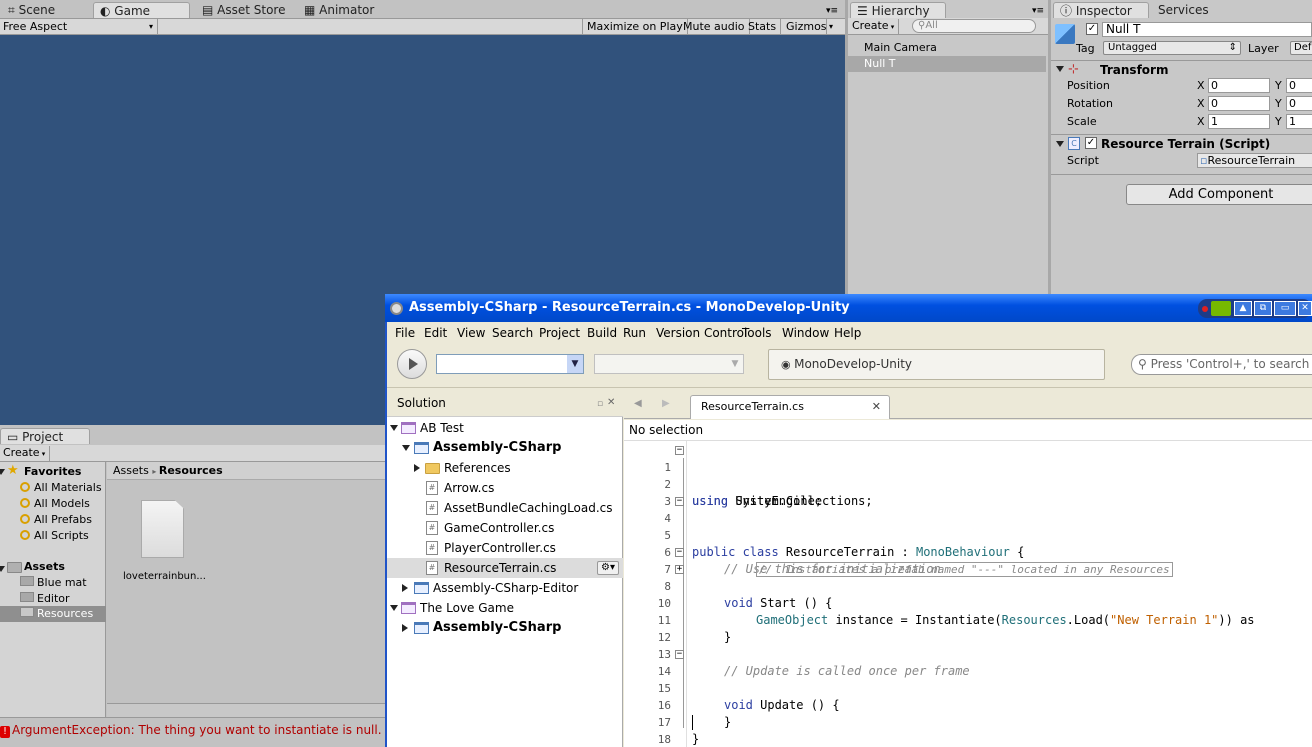 This screenshot has height=747, width=1312. I want to click on run-button, so click(412, 364).